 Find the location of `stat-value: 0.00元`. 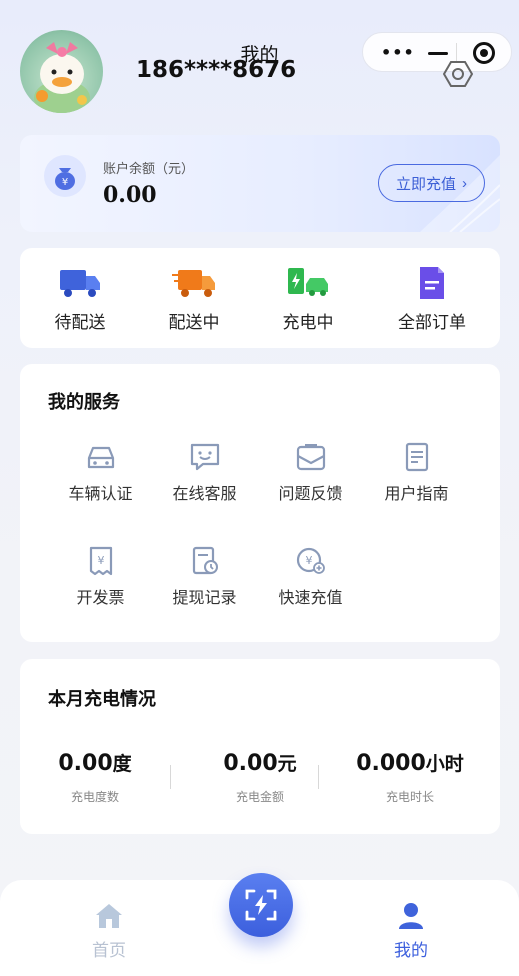

stat-value: 0.00元 is located at coordinates (260, 762).